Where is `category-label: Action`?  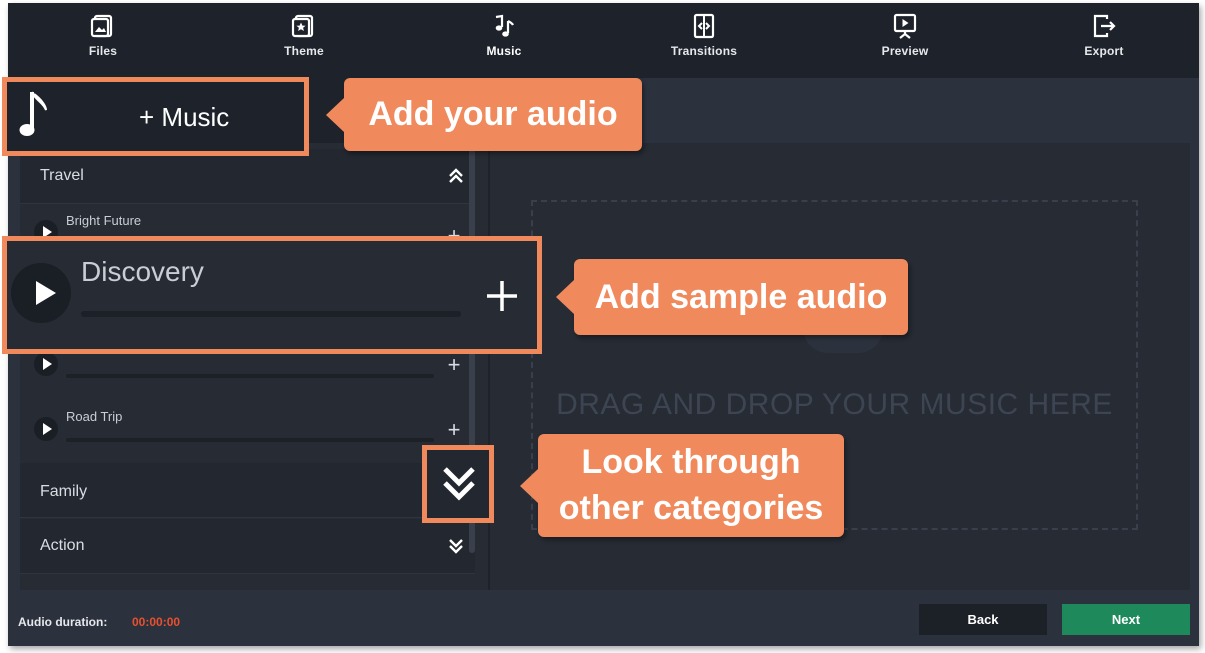 category-label: Action is located at coordinates (62, 545).